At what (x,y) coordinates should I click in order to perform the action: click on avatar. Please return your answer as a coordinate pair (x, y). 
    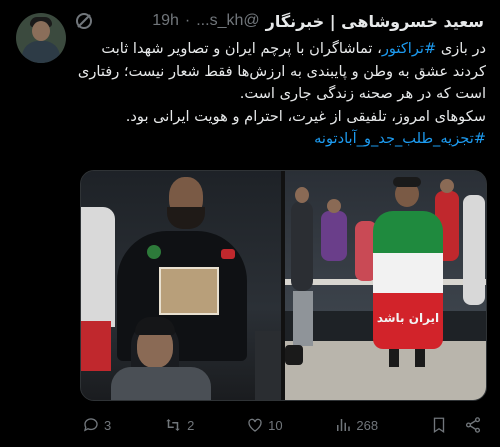
    Looking at the image, I should click on (41, 38).